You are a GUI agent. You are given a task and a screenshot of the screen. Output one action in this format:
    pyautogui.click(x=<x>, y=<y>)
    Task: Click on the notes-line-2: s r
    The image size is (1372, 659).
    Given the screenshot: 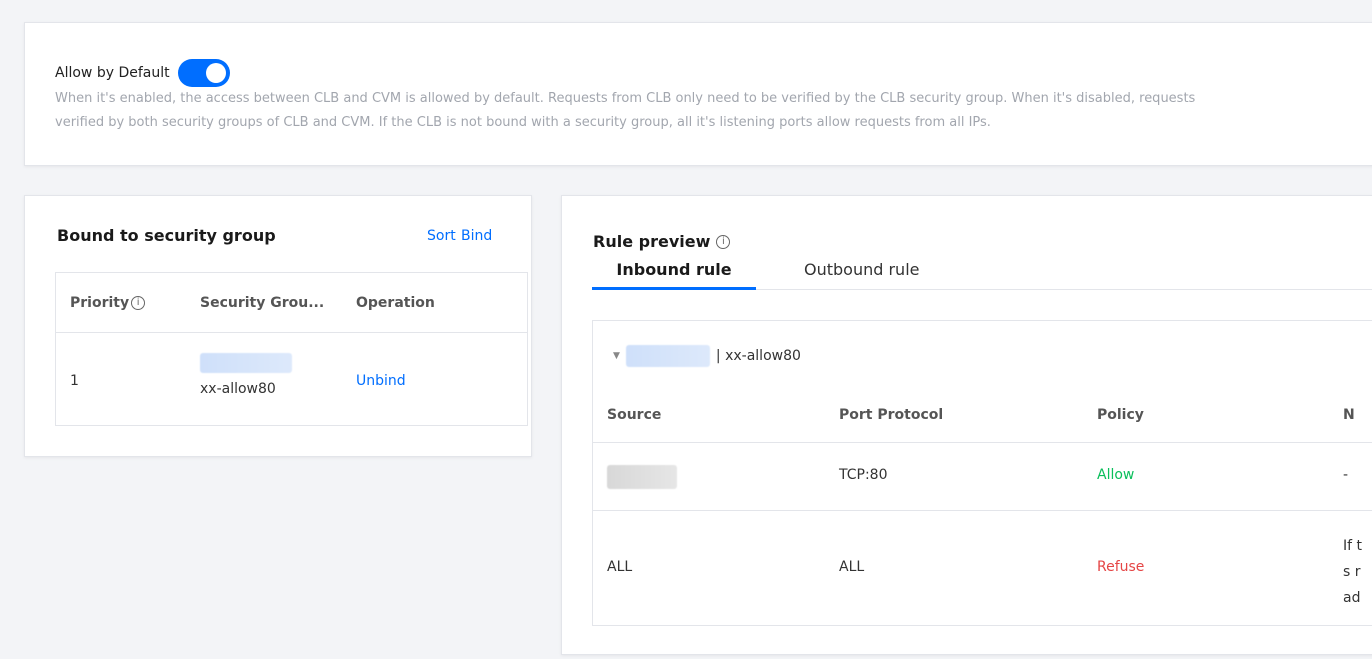 What is the action you would take?
    pyautogui.click(x=1352, y=572)
    